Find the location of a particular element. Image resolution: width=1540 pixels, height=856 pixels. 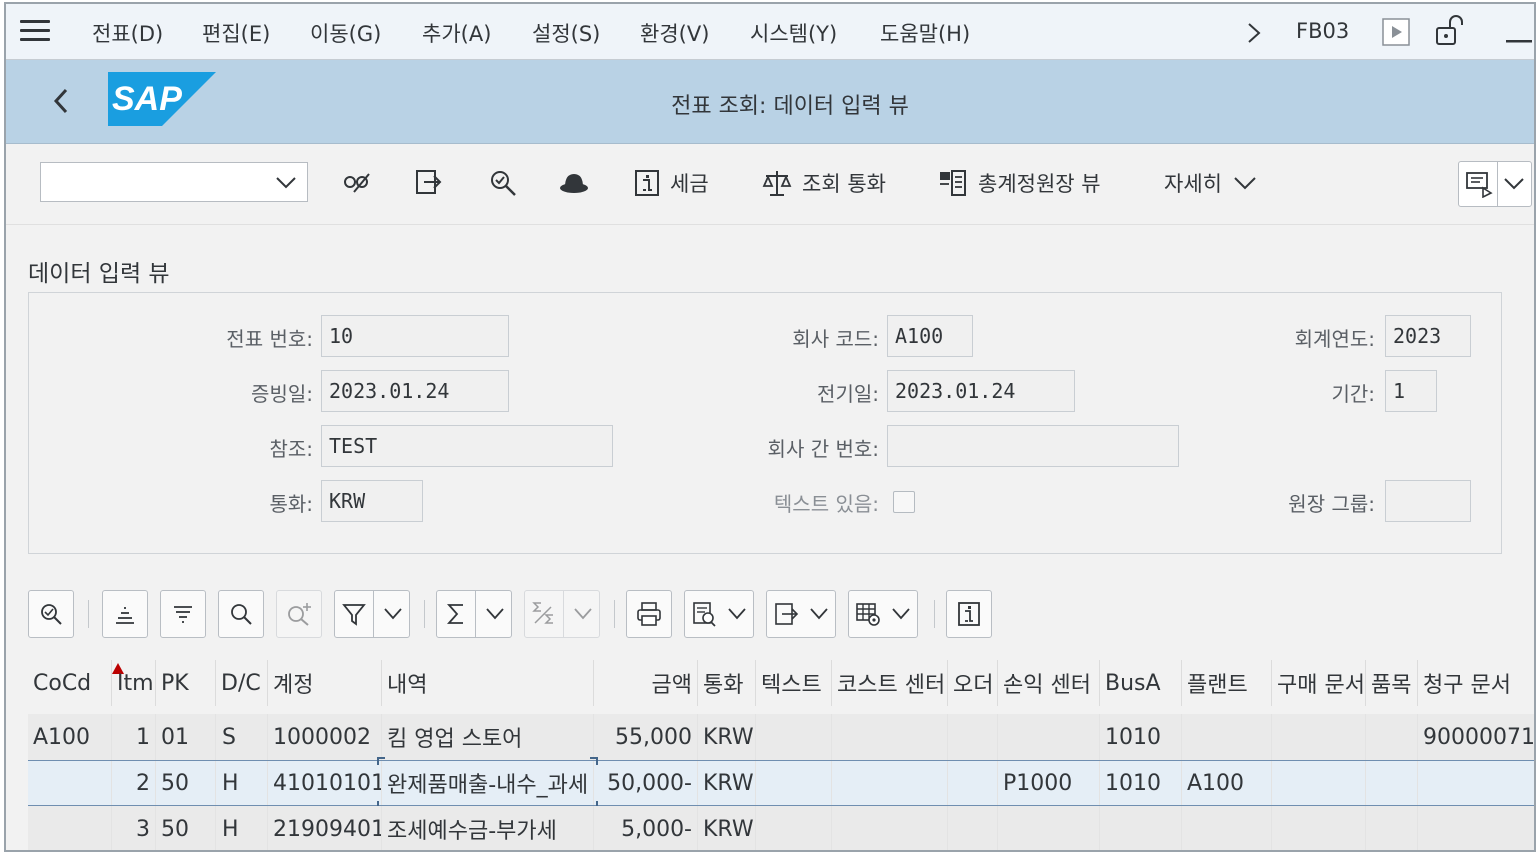

cell-amount: 5,000- is located at coordinates (646, 828).